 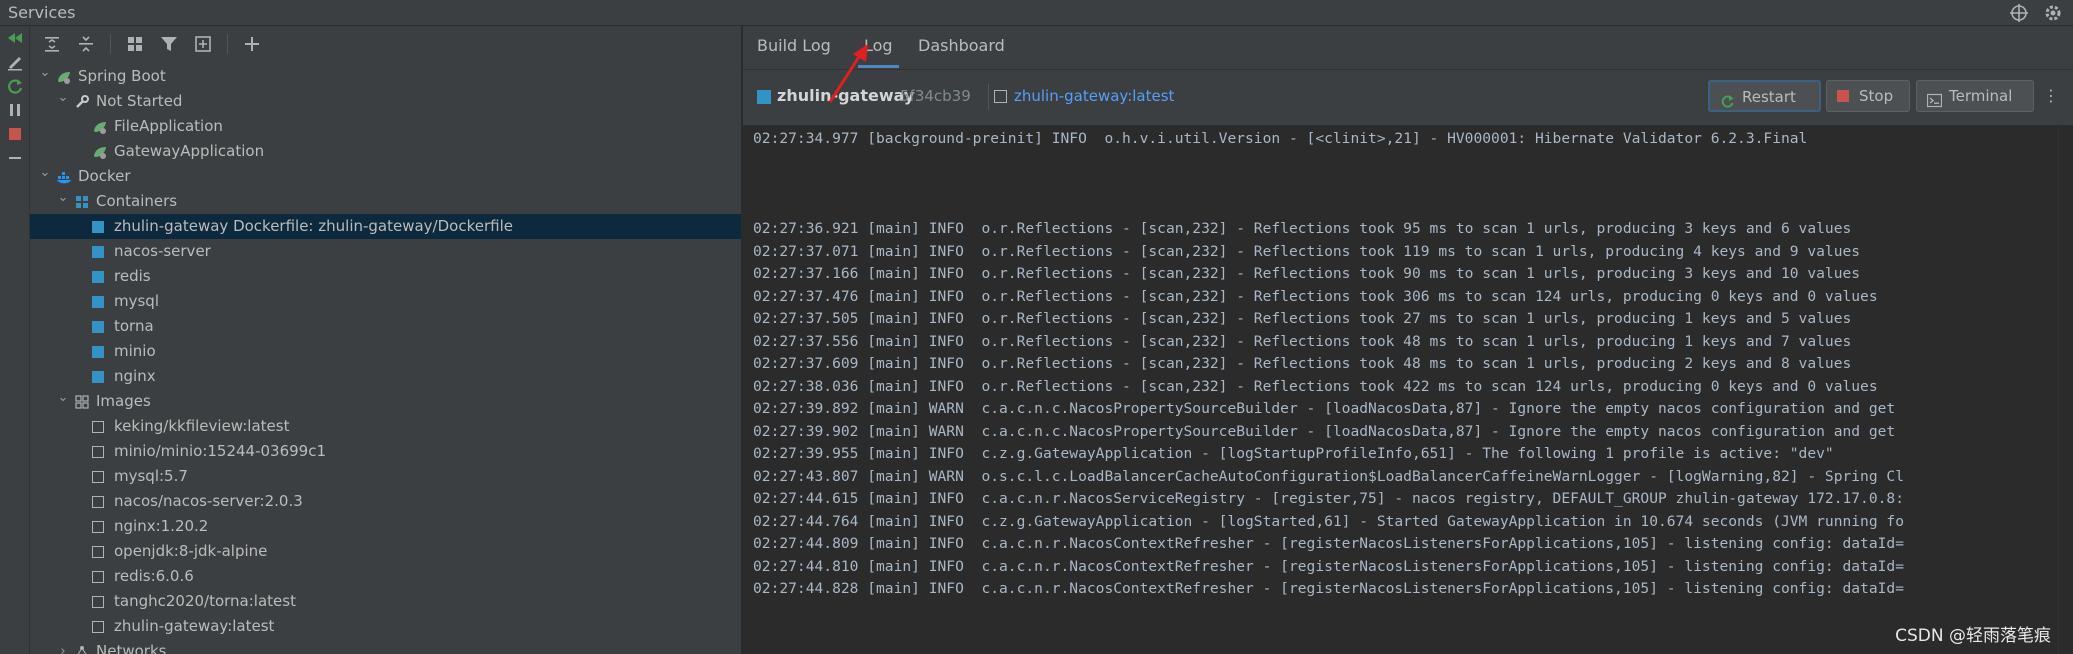 What do you see at coordinates (385, 451) in the screenshot?
I see `tree-row: minio/minio:15244-03699c1` at bounding box center [385, 451].